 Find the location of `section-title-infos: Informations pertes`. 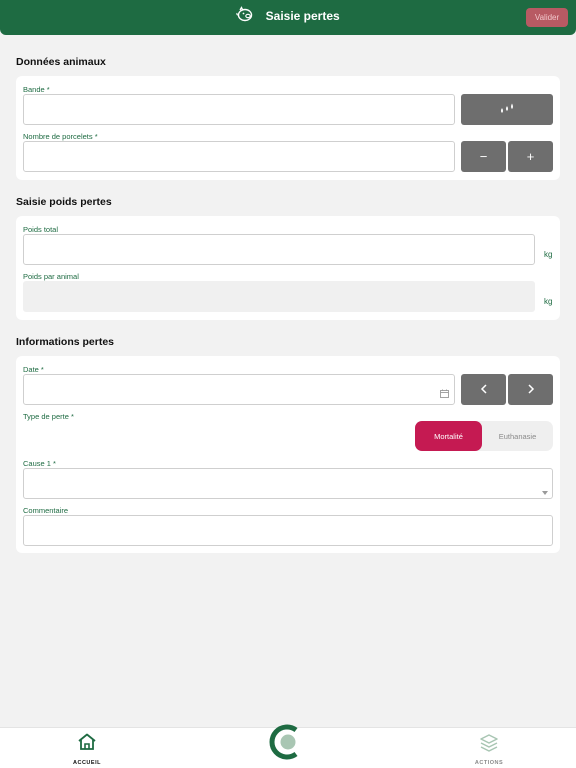

section-title-infos: Informations pertes is located at coordinates (65, 342).